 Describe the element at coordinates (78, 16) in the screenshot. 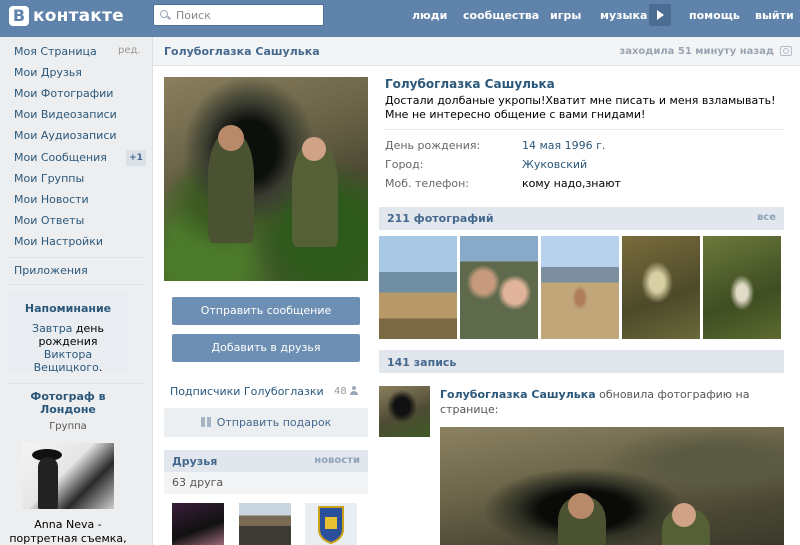

I see `vk-logo-text: контакте` at that location.